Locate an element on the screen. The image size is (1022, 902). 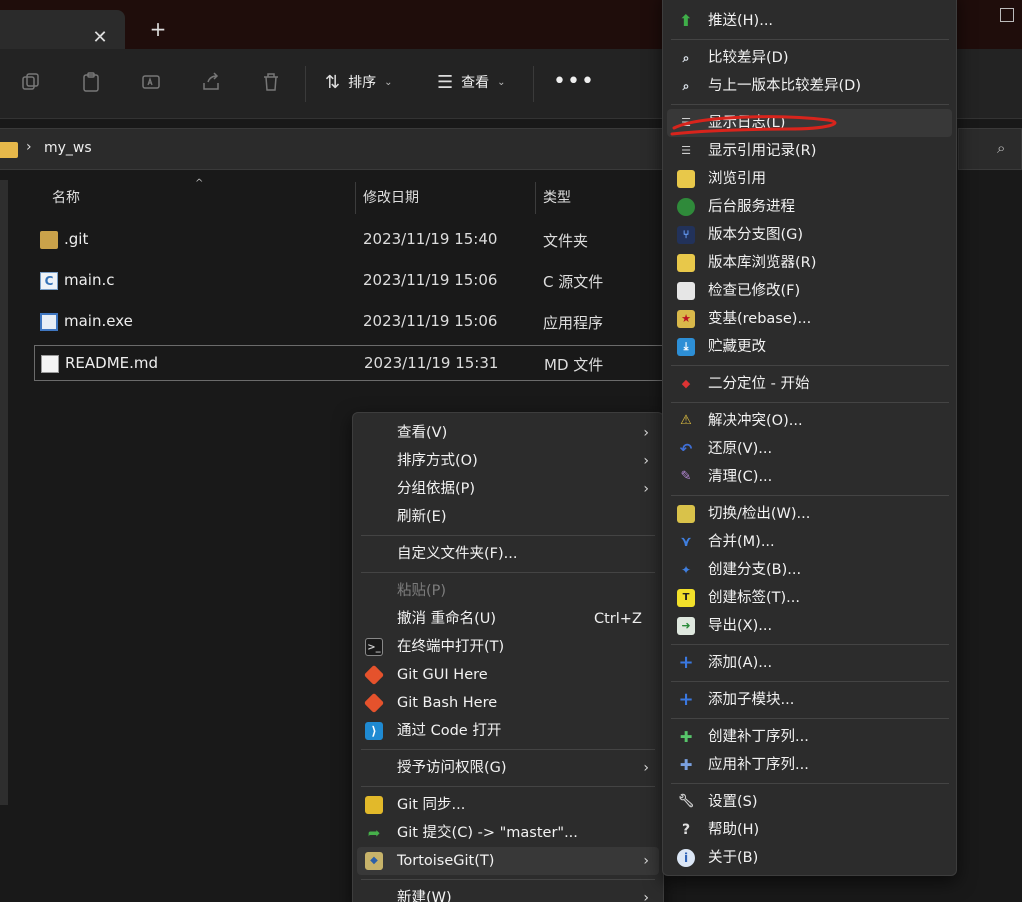
file-row: main.exe 2023/11/19 15:06 应用程序 is located at coordinates (354, 322).